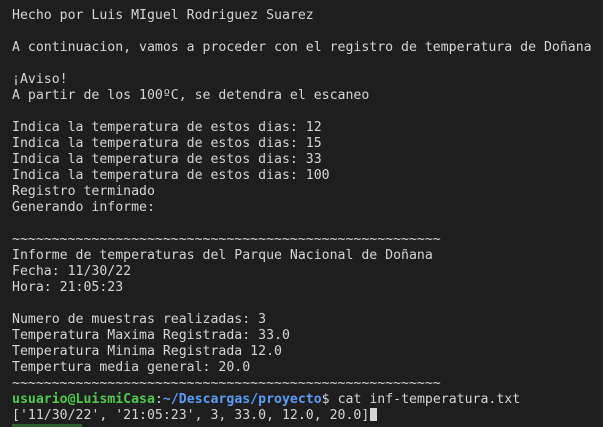  What do you see at coordinates (151, 335) in the screenshot?
I see `report-max-temp: Temperatura Maxima Registrada: 33.0` at bounding box center [151, 335].